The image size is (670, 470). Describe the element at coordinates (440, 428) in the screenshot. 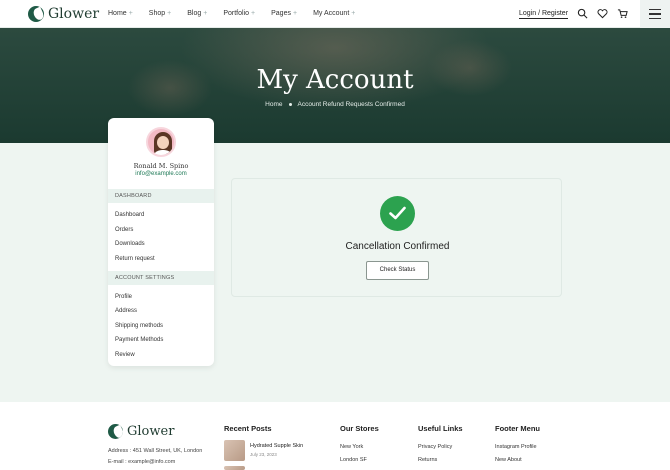

I see `useful-links-heading: Useful Links` at that location.